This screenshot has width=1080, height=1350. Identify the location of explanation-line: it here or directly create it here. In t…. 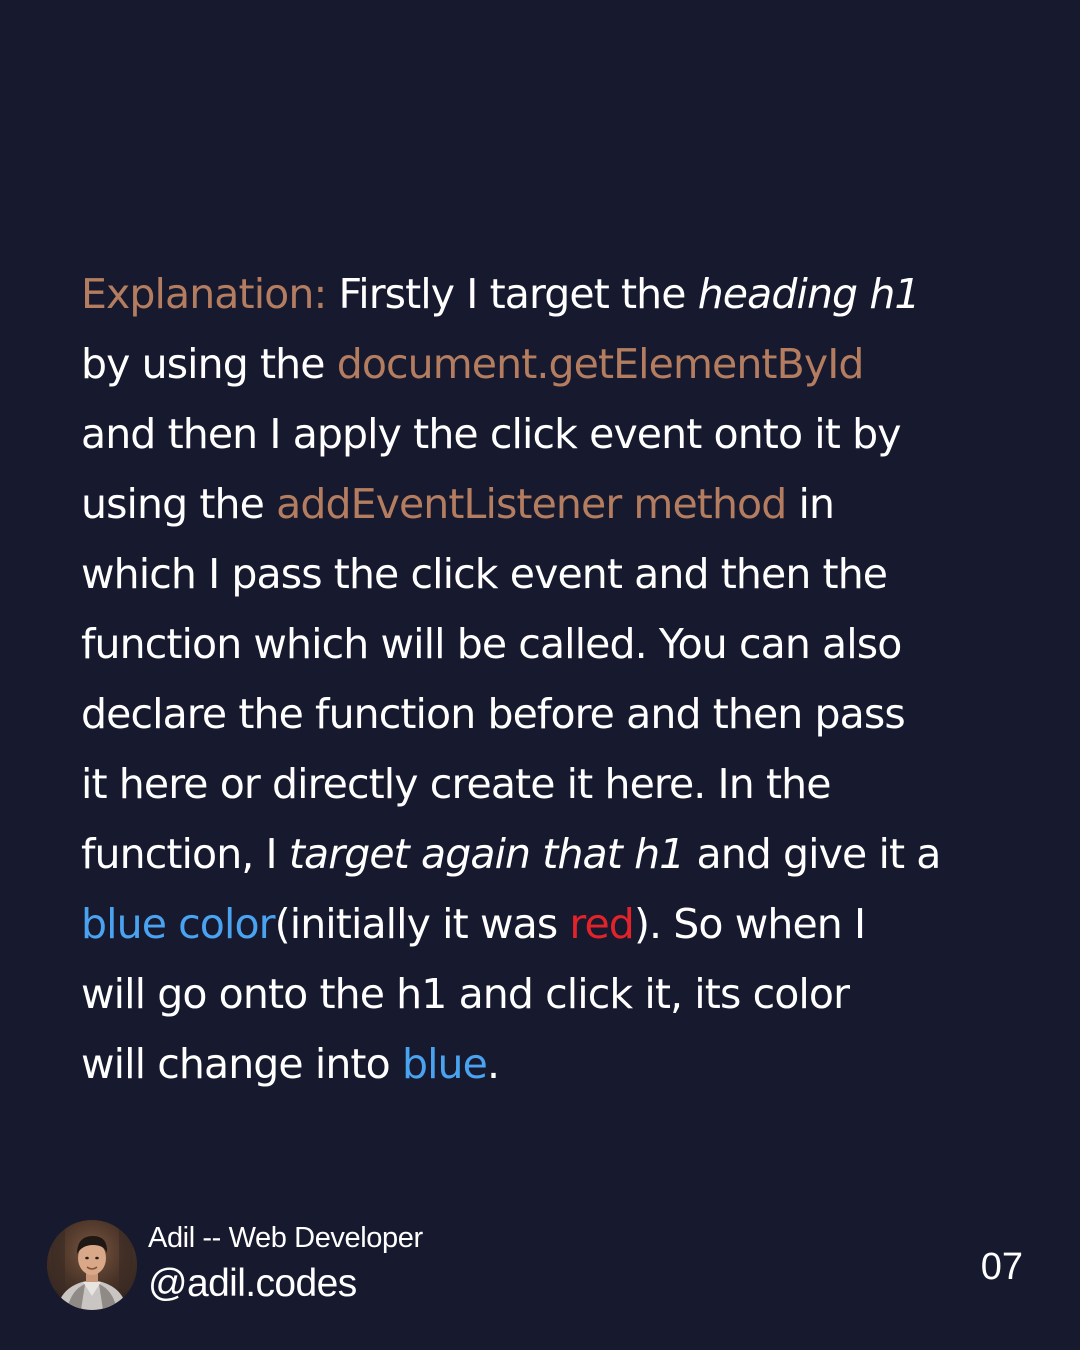
(541, 784).